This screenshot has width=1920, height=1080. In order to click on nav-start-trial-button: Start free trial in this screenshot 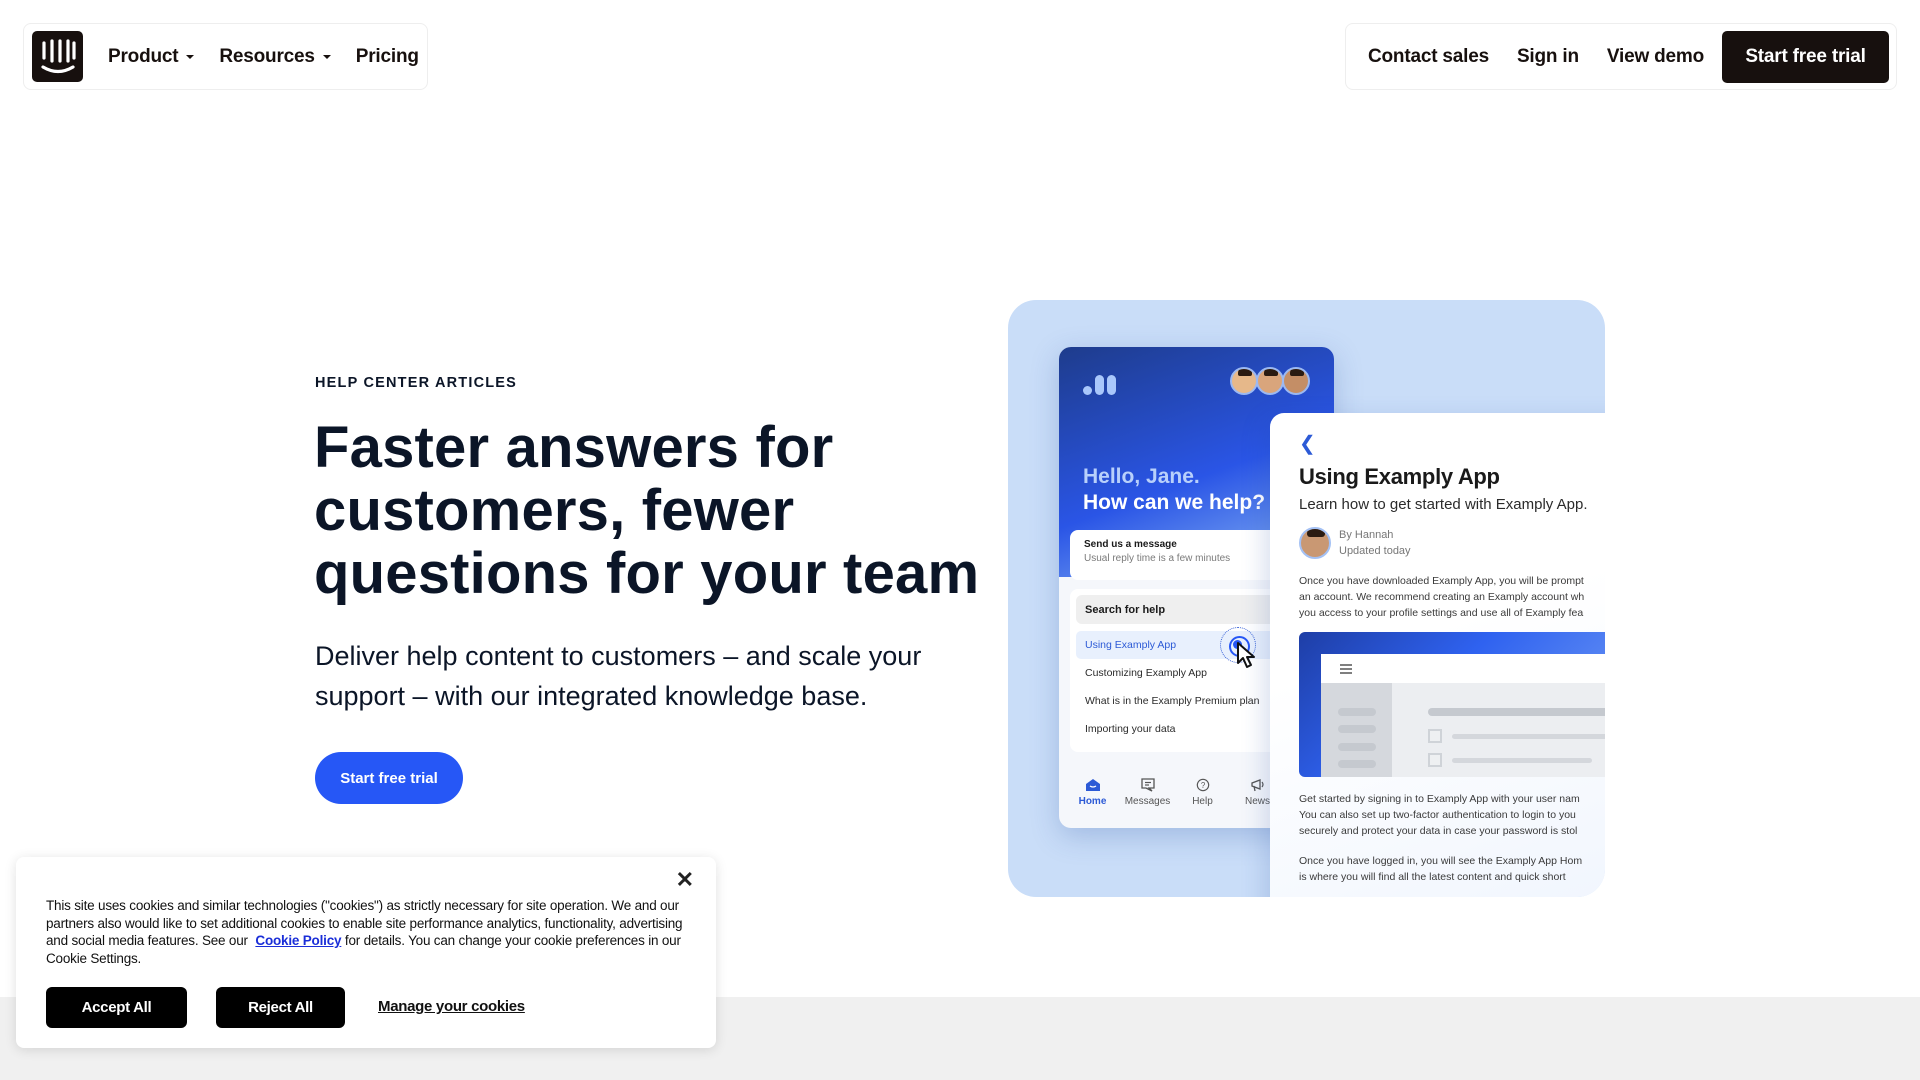, I will do `click(1805, 57)`.